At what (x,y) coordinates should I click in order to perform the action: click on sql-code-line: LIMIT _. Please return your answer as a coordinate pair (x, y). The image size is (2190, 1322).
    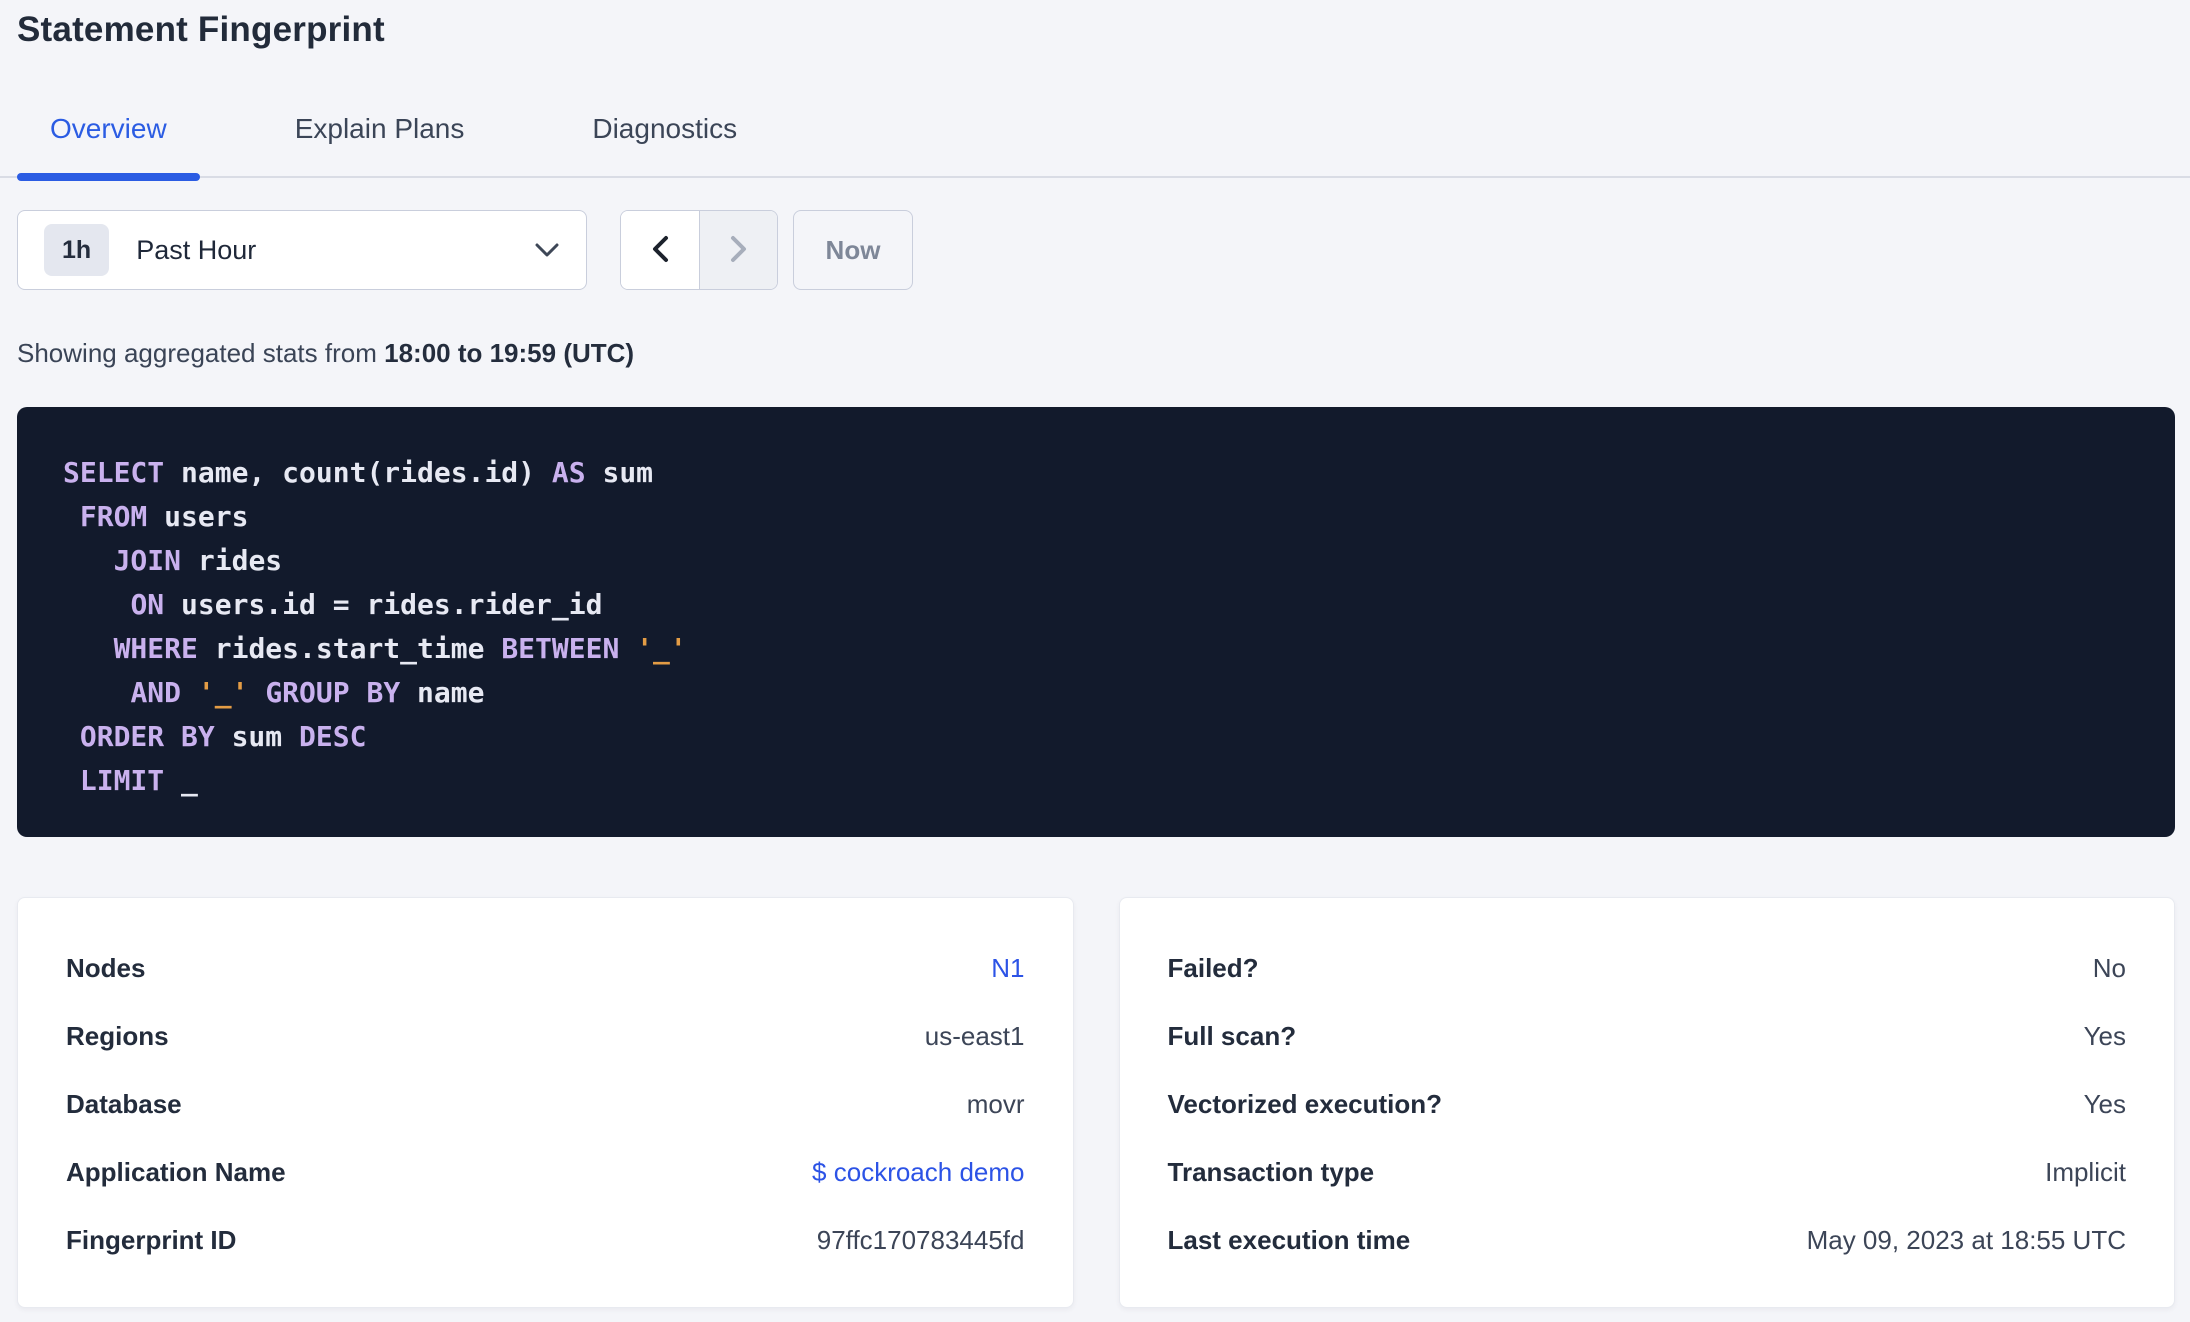
    Looking at the image, I should click on (138, 780).